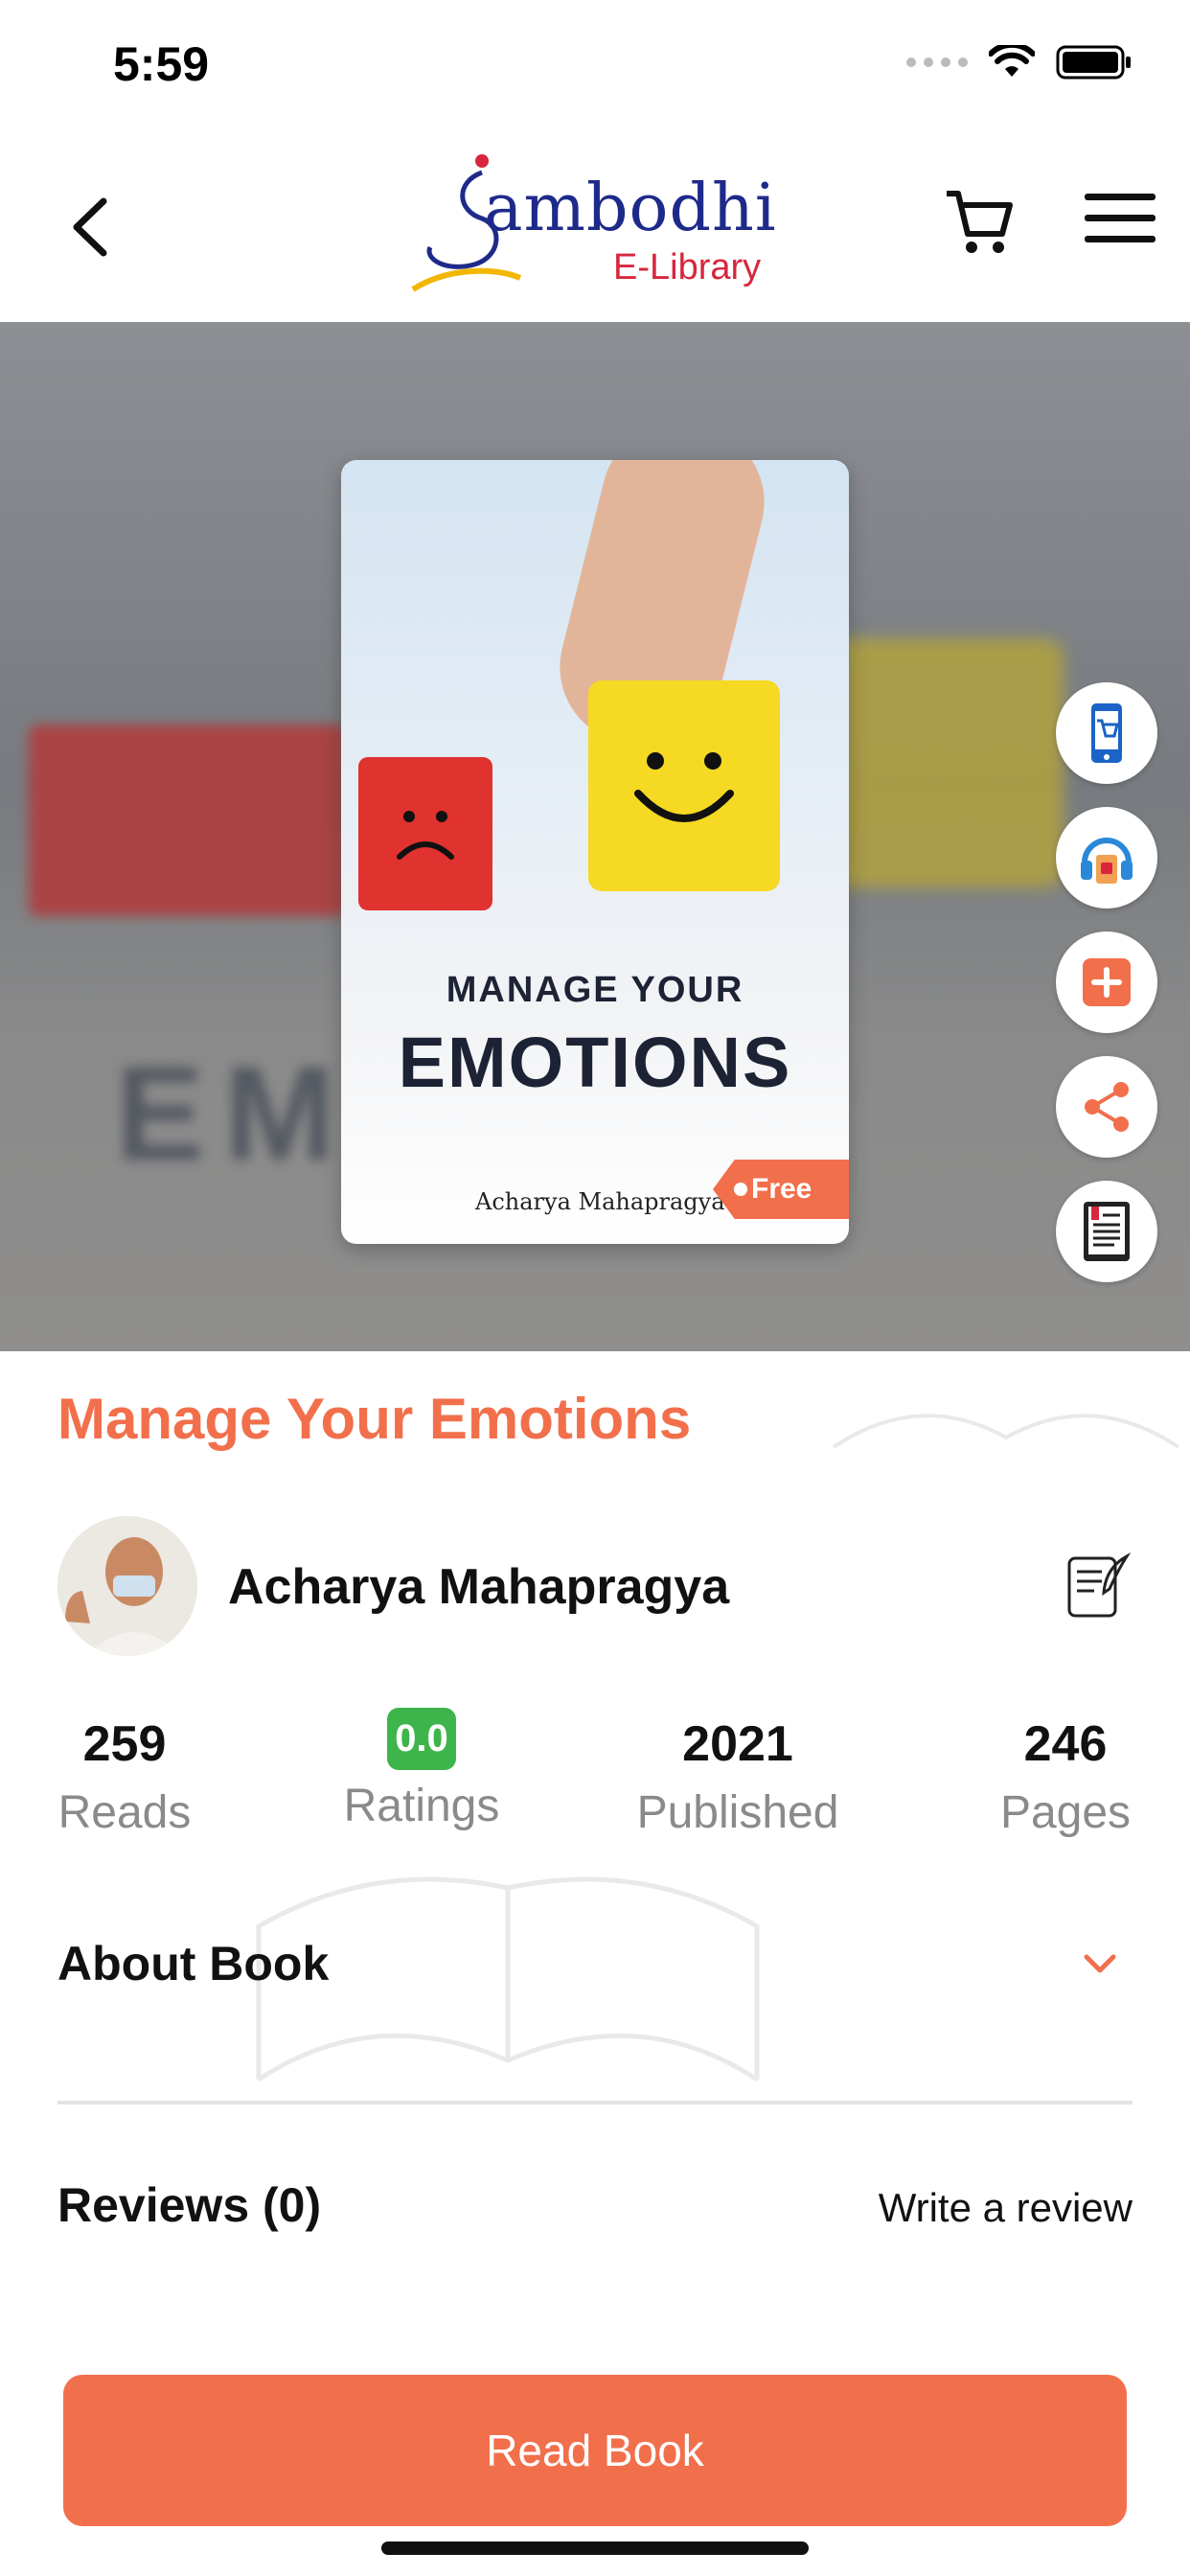  I want to click on side-actions, so click(1106, 993).